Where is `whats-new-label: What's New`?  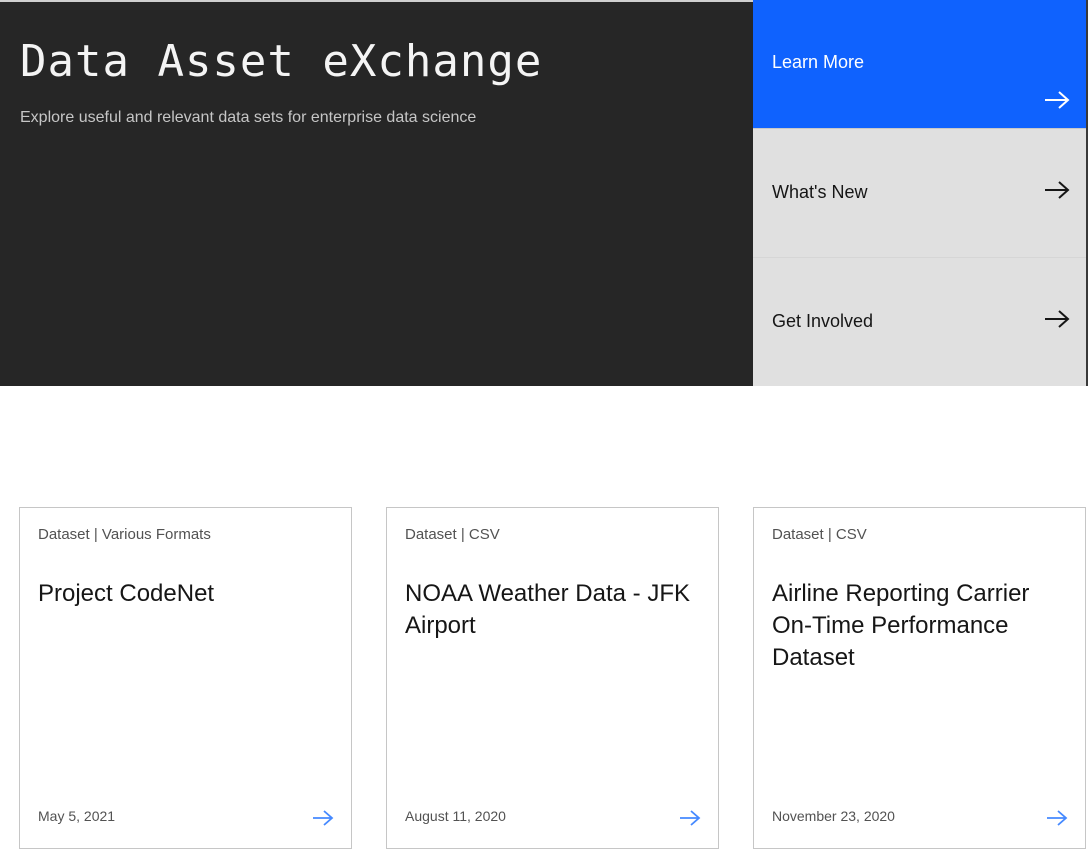 whats-new-label: What's New is located at coordinates (820, 192).